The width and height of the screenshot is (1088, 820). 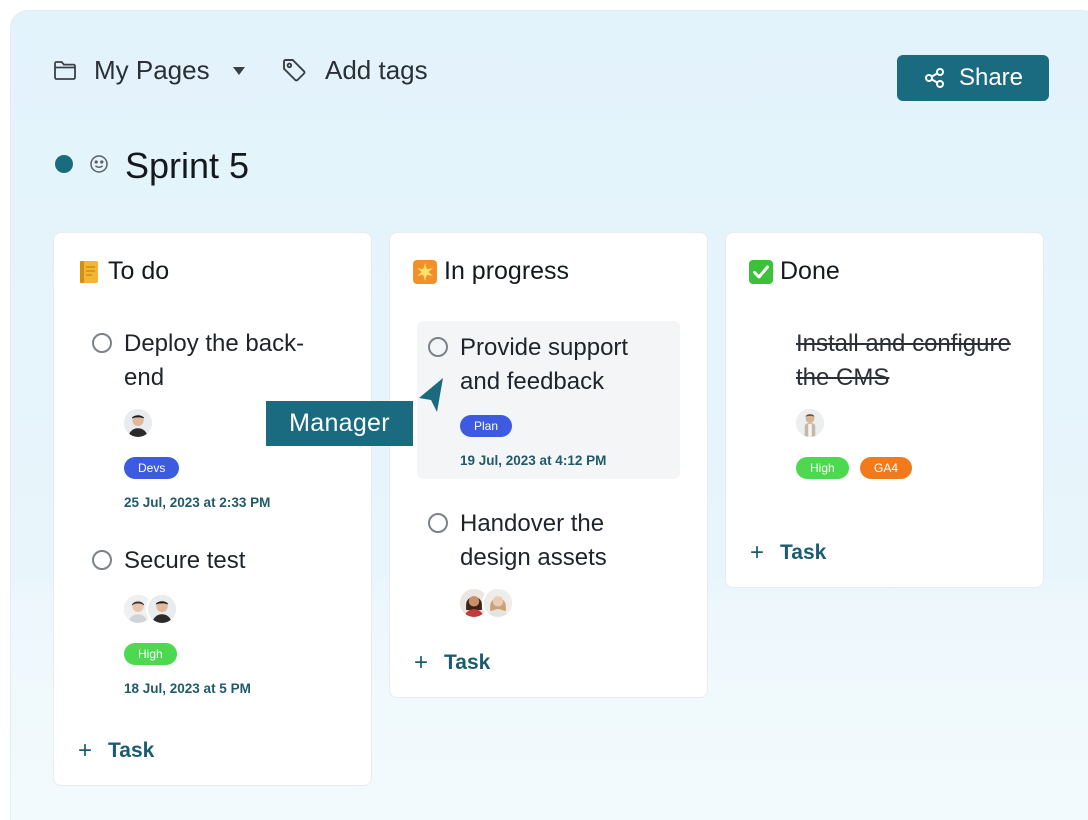 What do you see at coordinates (565, 365) in the screenshot?
I see `task-title: Provide support and feedback` at bounding box center [565, 365].